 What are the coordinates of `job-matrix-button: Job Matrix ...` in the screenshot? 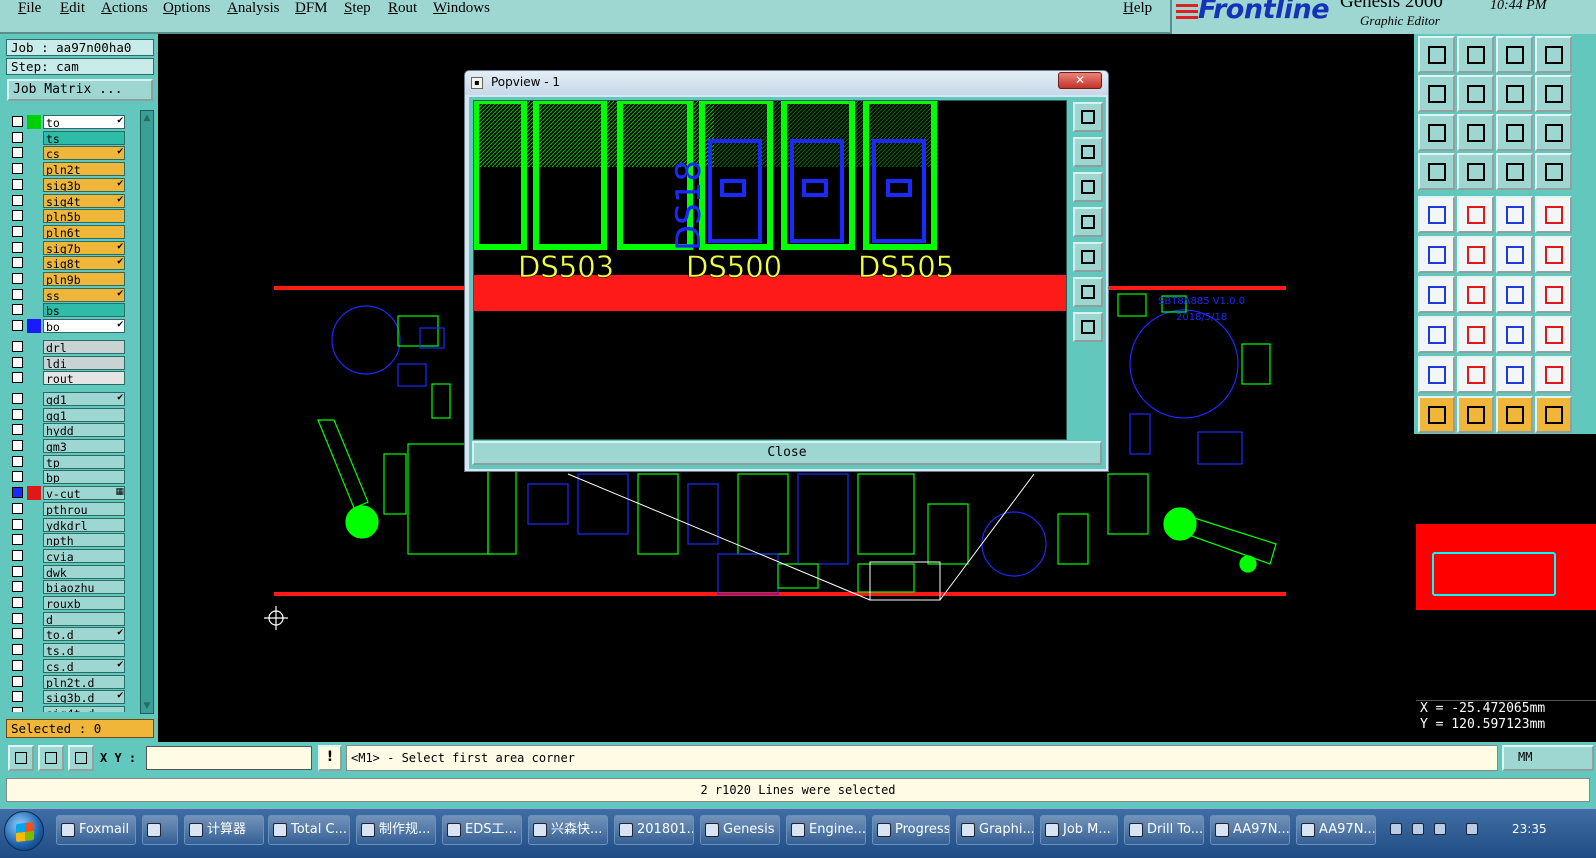 It's located at (80, 90).